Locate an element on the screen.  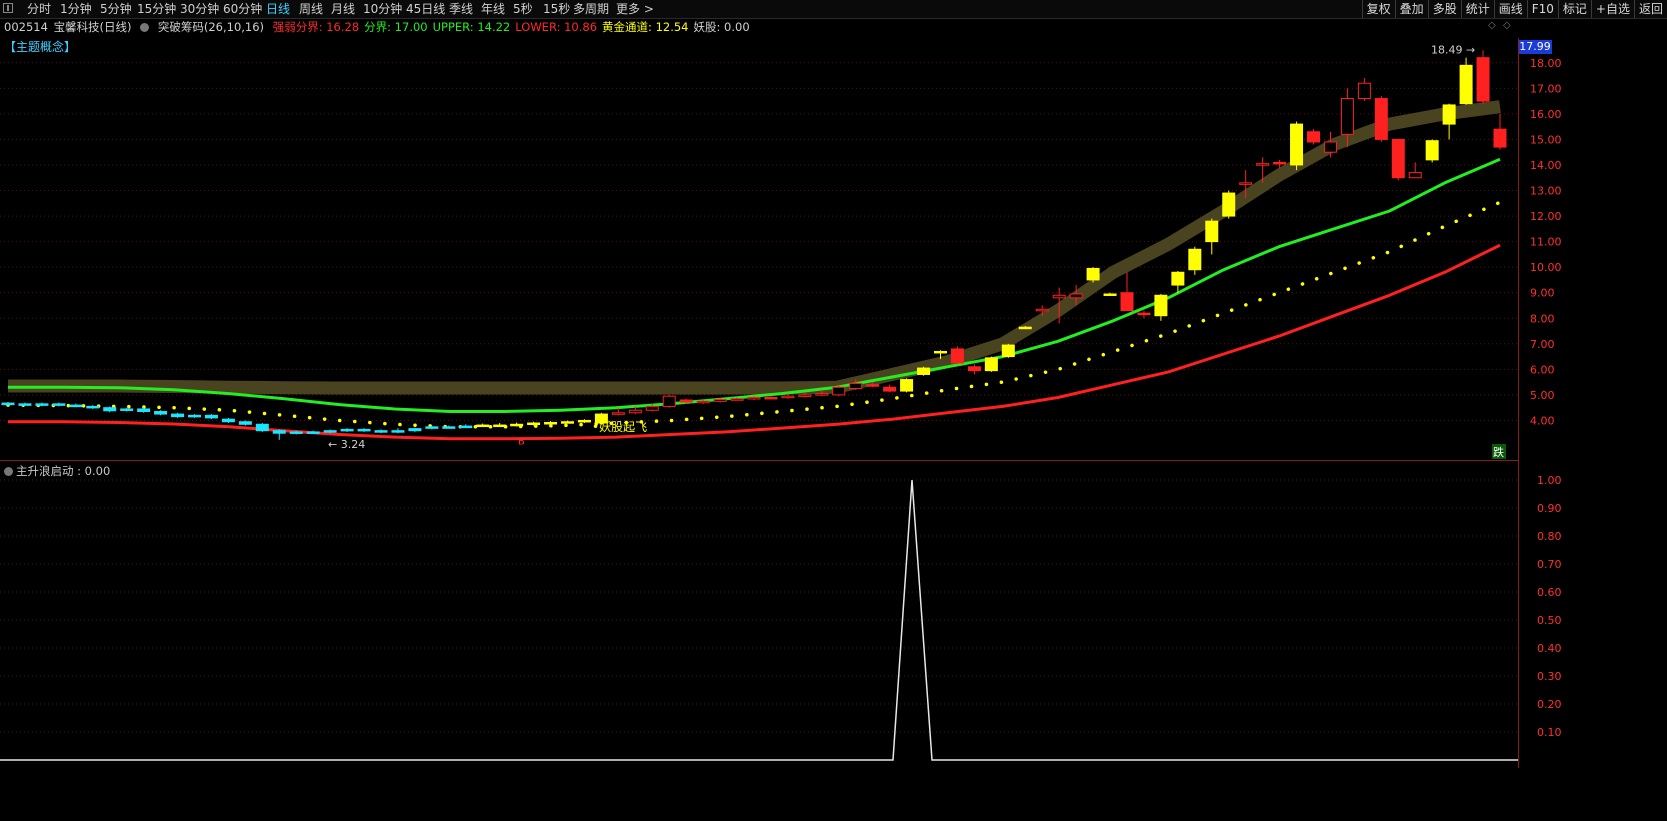
period-tab-7: 周线 is located at coordinates (311, 9).